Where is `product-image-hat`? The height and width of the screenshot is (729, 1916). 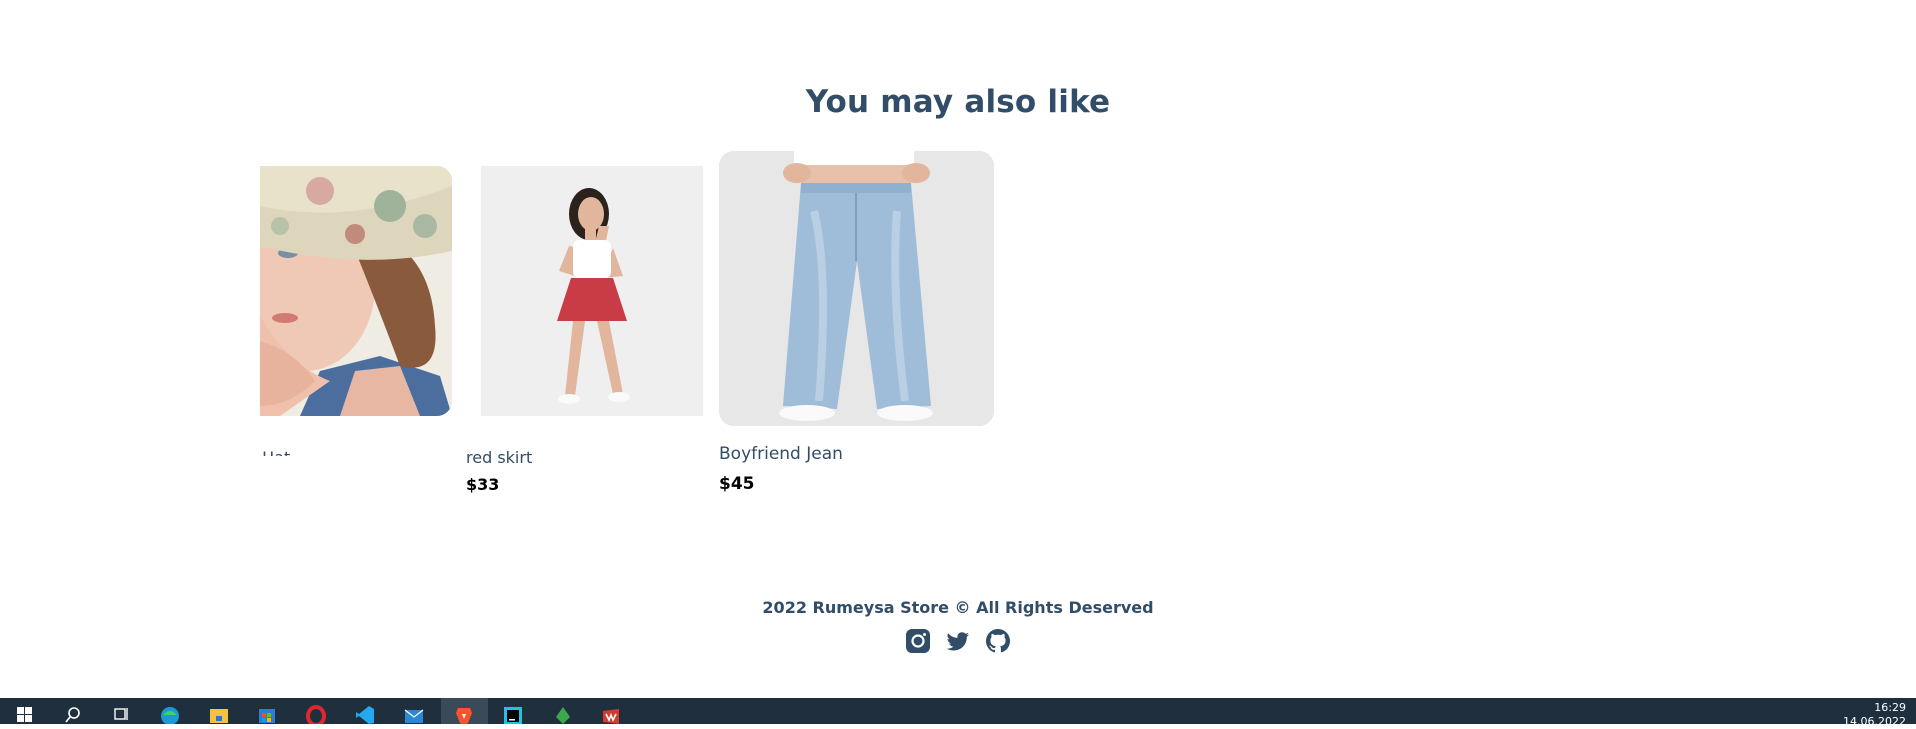
product-image-hat is located at coordinates (356, 291).